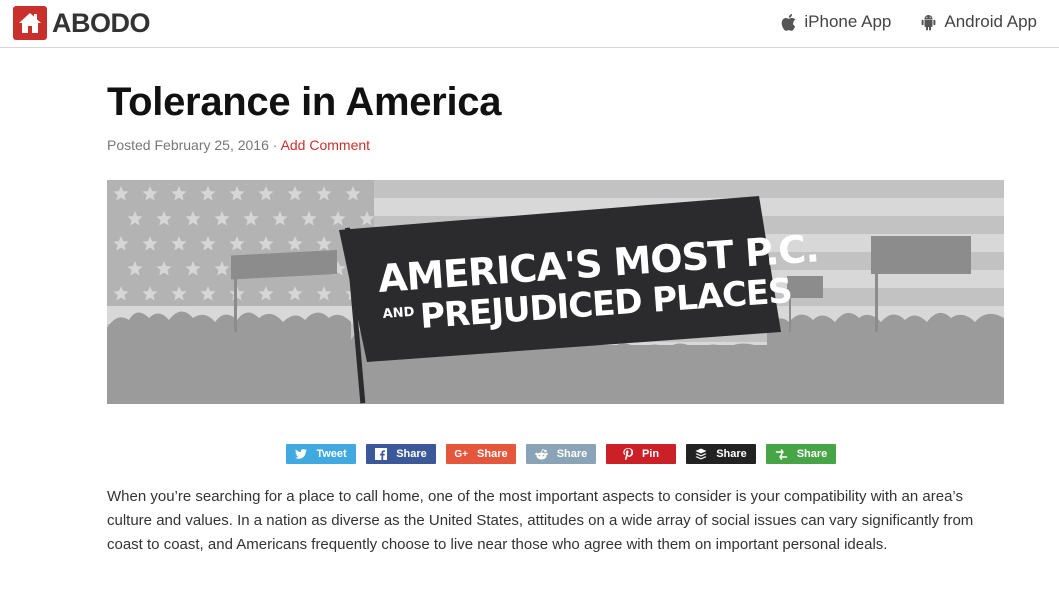  Describe the element at coordinates (461, 454) in the screenshot. I see `googleplus-icon: G+` at that location.